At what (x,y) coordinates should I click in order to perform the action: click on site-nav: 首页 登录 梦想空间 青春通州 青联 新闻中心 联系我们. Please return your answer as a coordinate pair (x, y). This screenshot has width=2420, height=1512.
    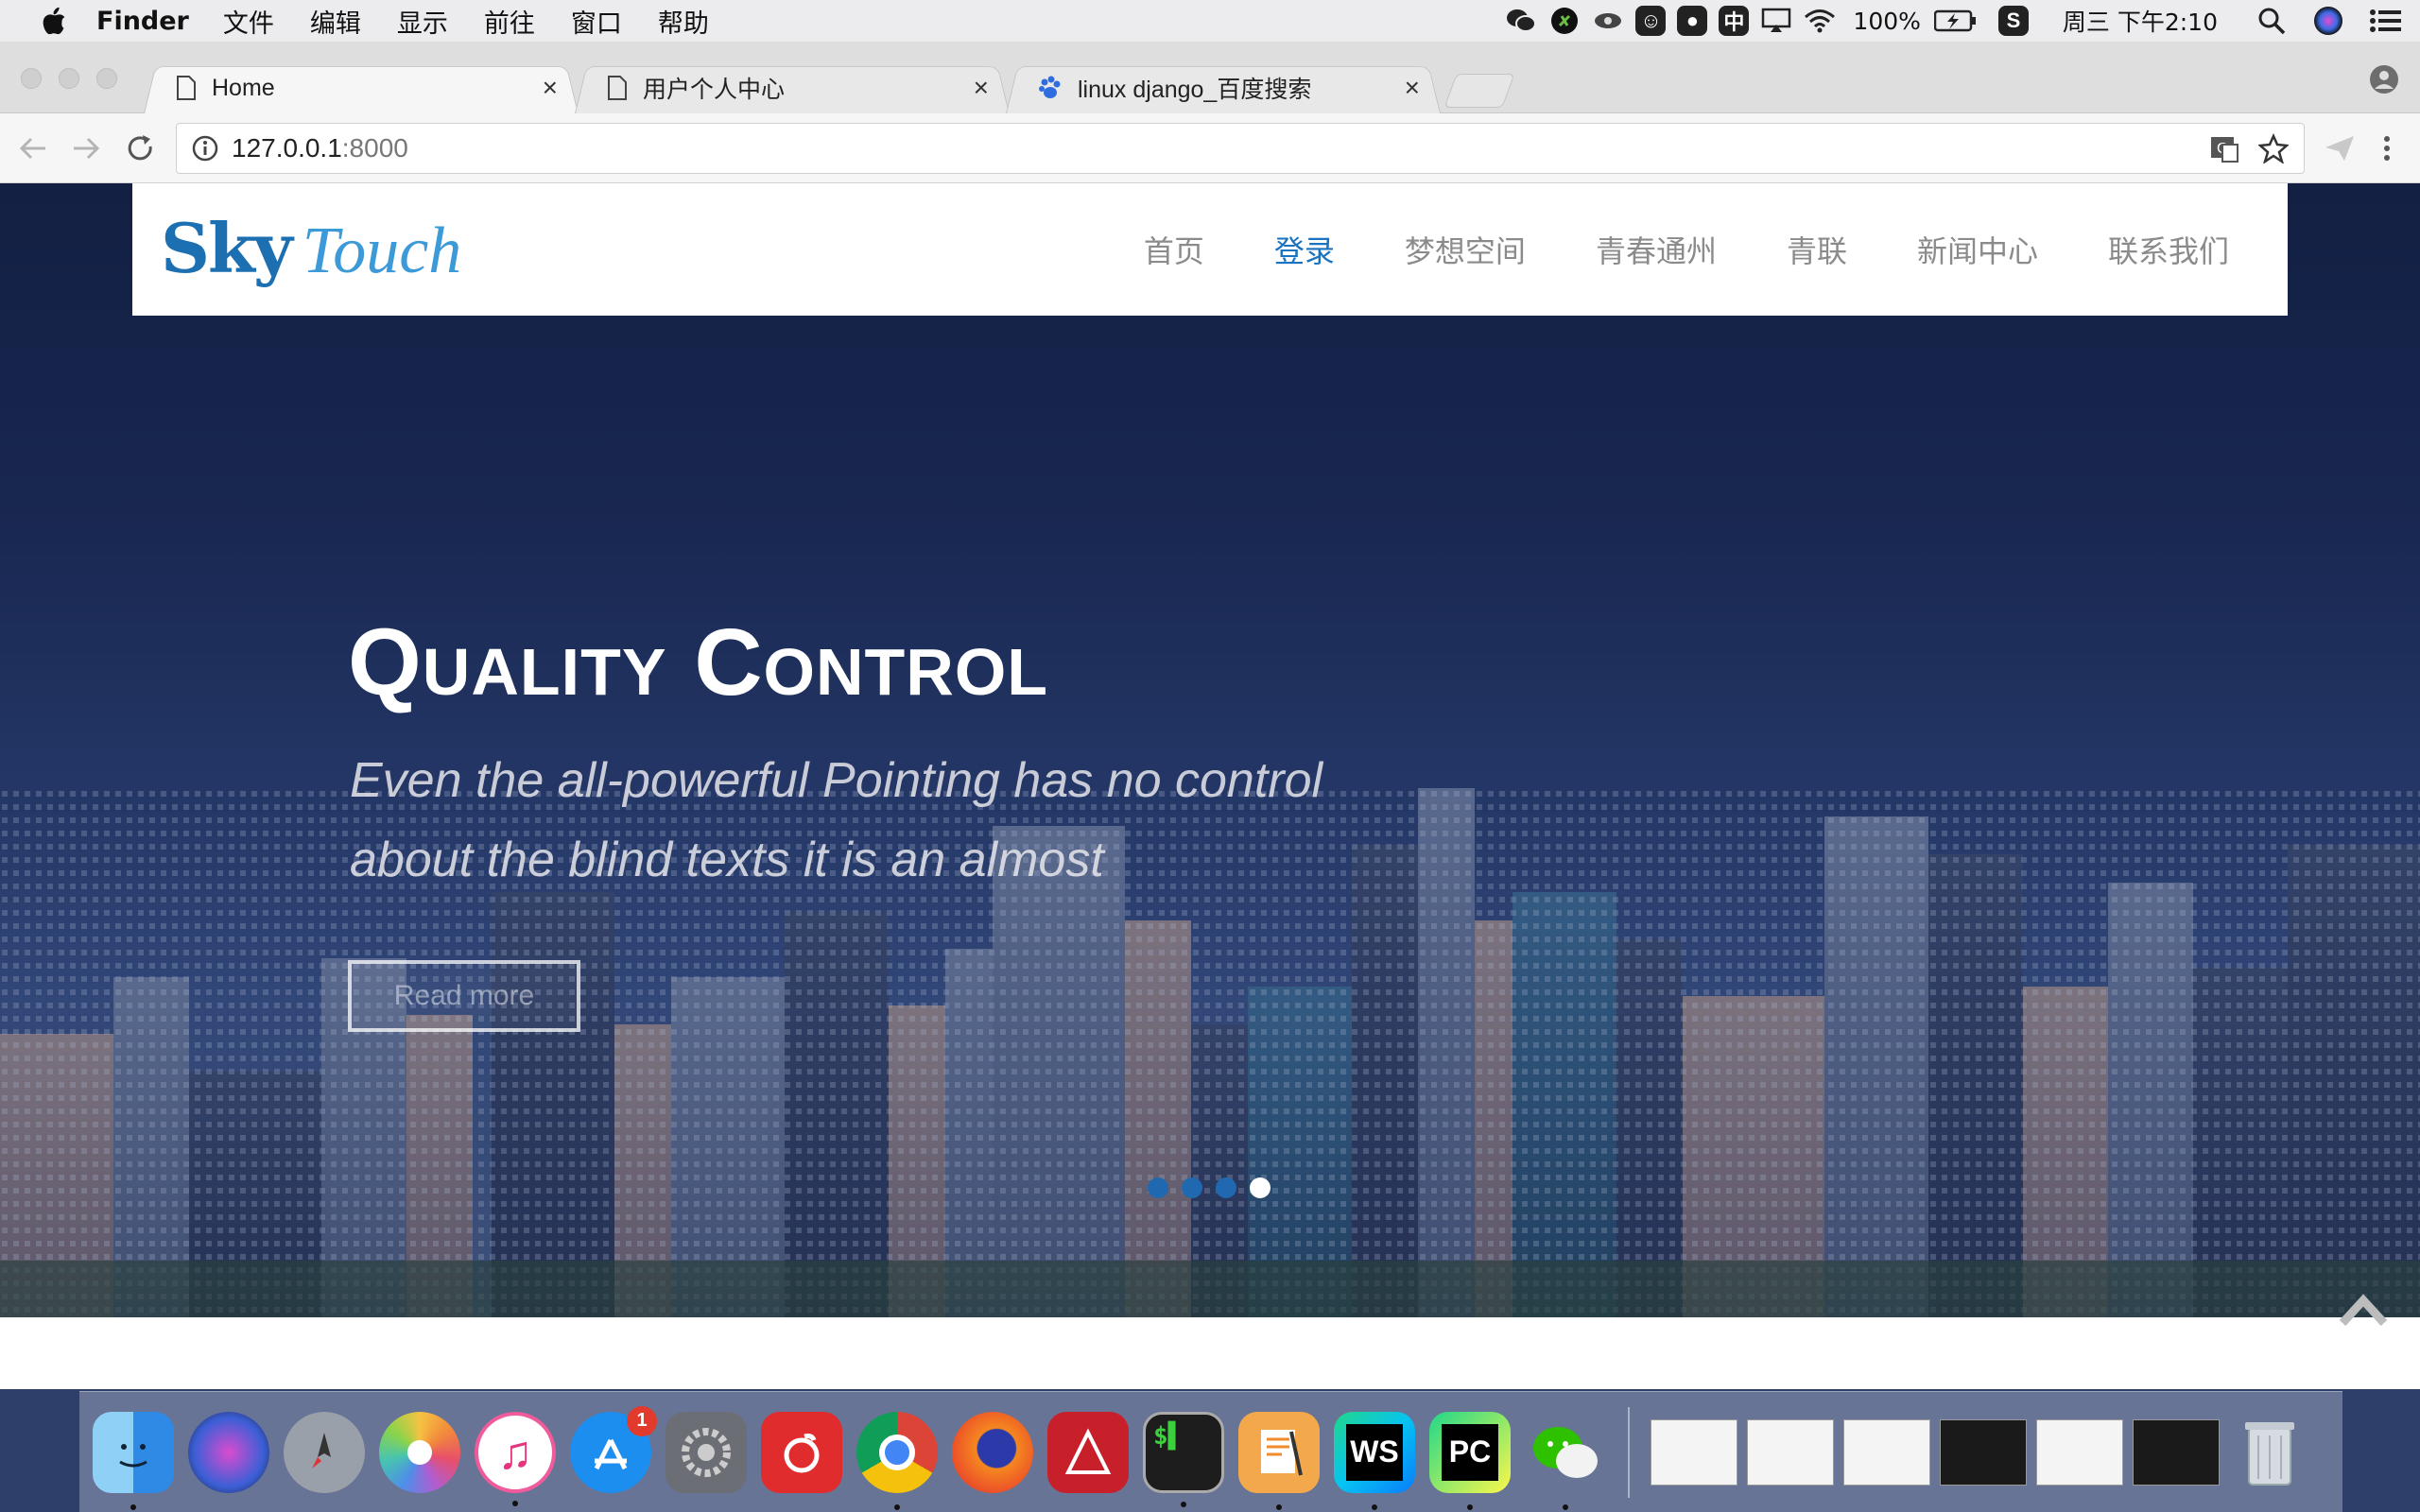
    Looking at the image, I should click on (1651, 249).